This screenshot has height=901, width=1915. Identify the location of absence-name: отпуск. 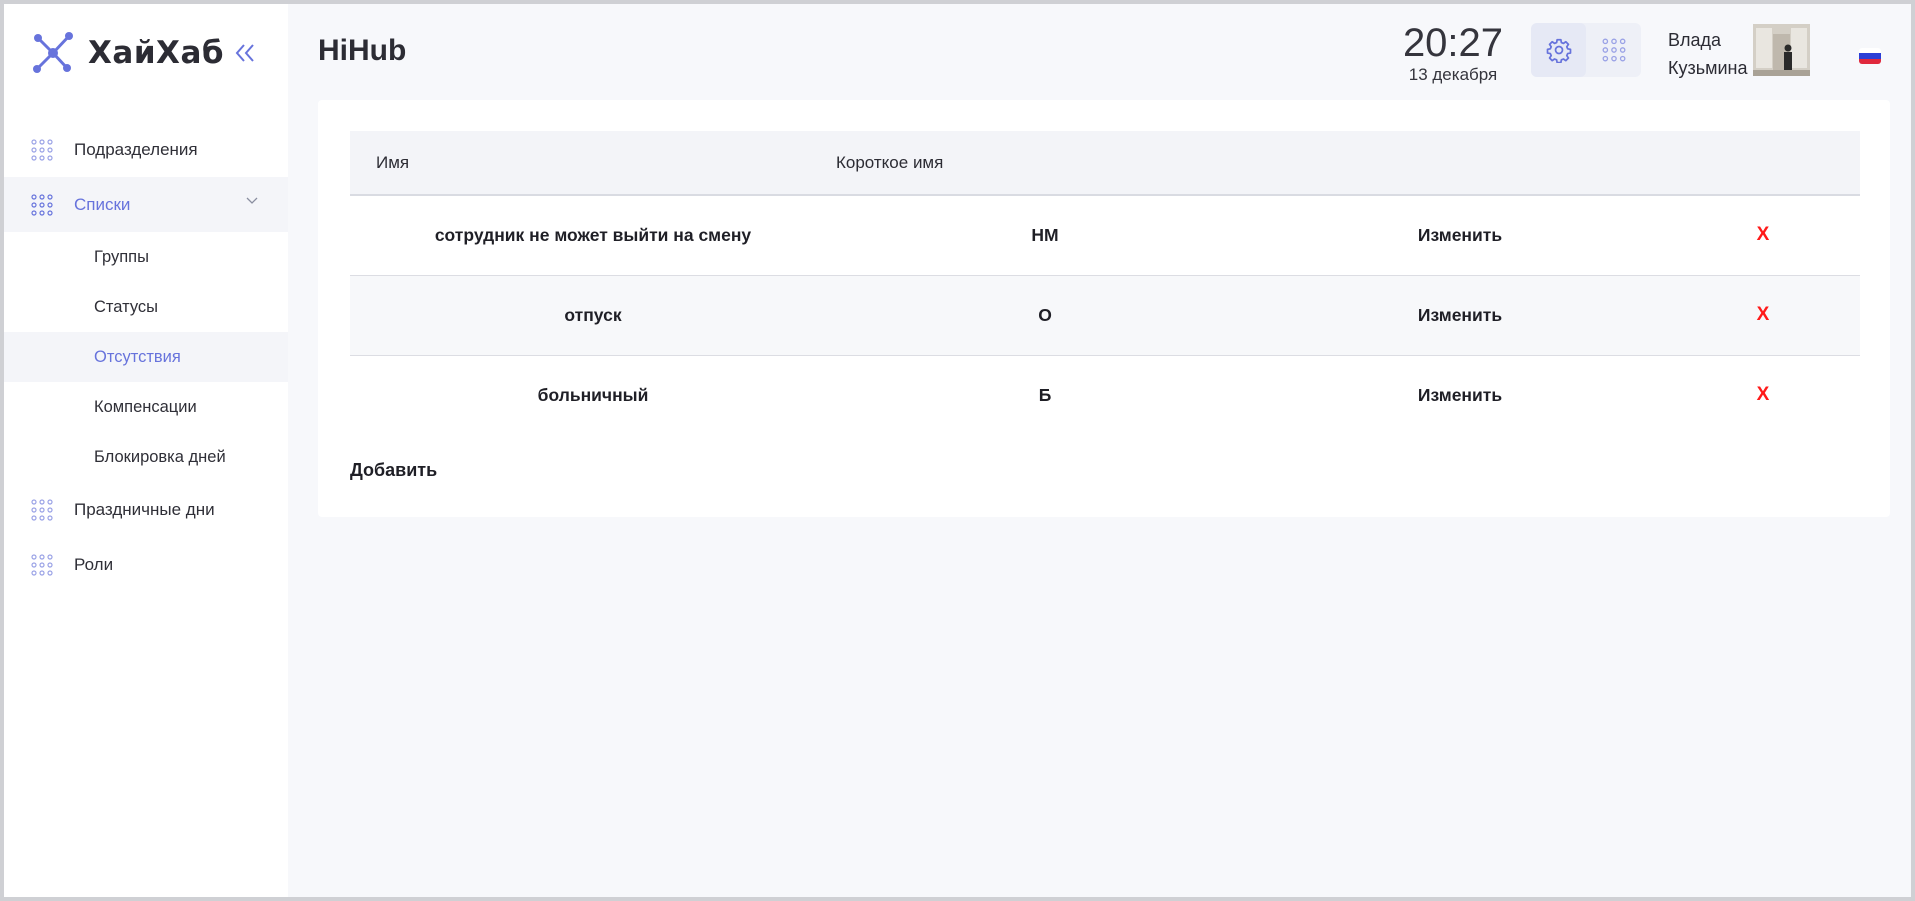
(593, 314).